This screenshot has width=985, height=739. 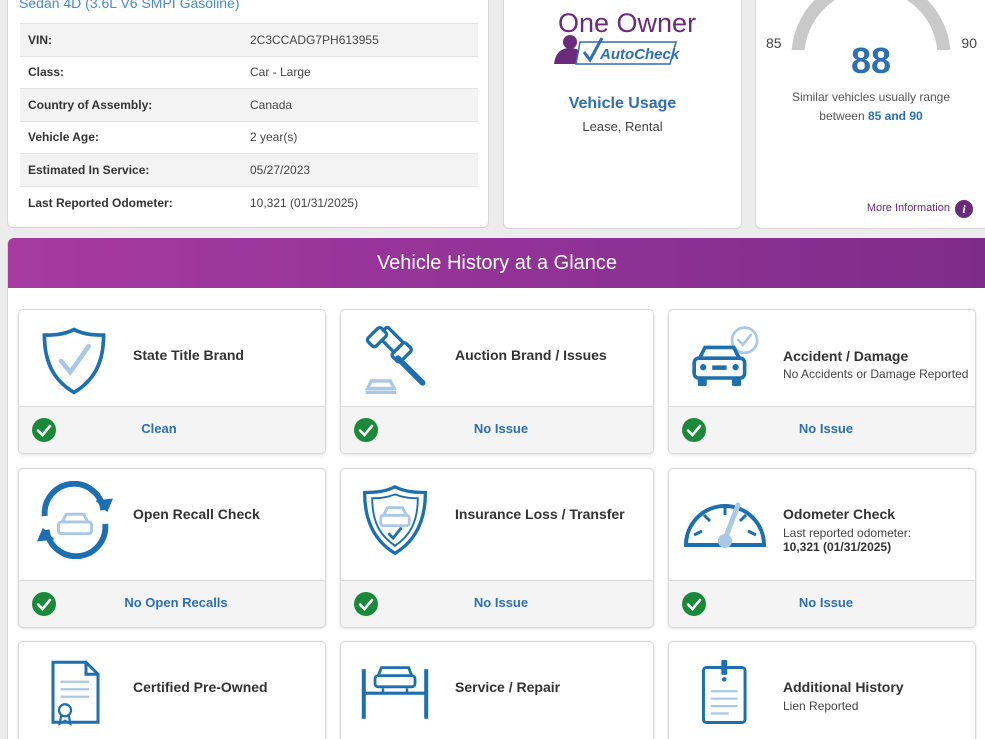 I want to click on spec-value: Car - Large, so click(x=360, y=72).